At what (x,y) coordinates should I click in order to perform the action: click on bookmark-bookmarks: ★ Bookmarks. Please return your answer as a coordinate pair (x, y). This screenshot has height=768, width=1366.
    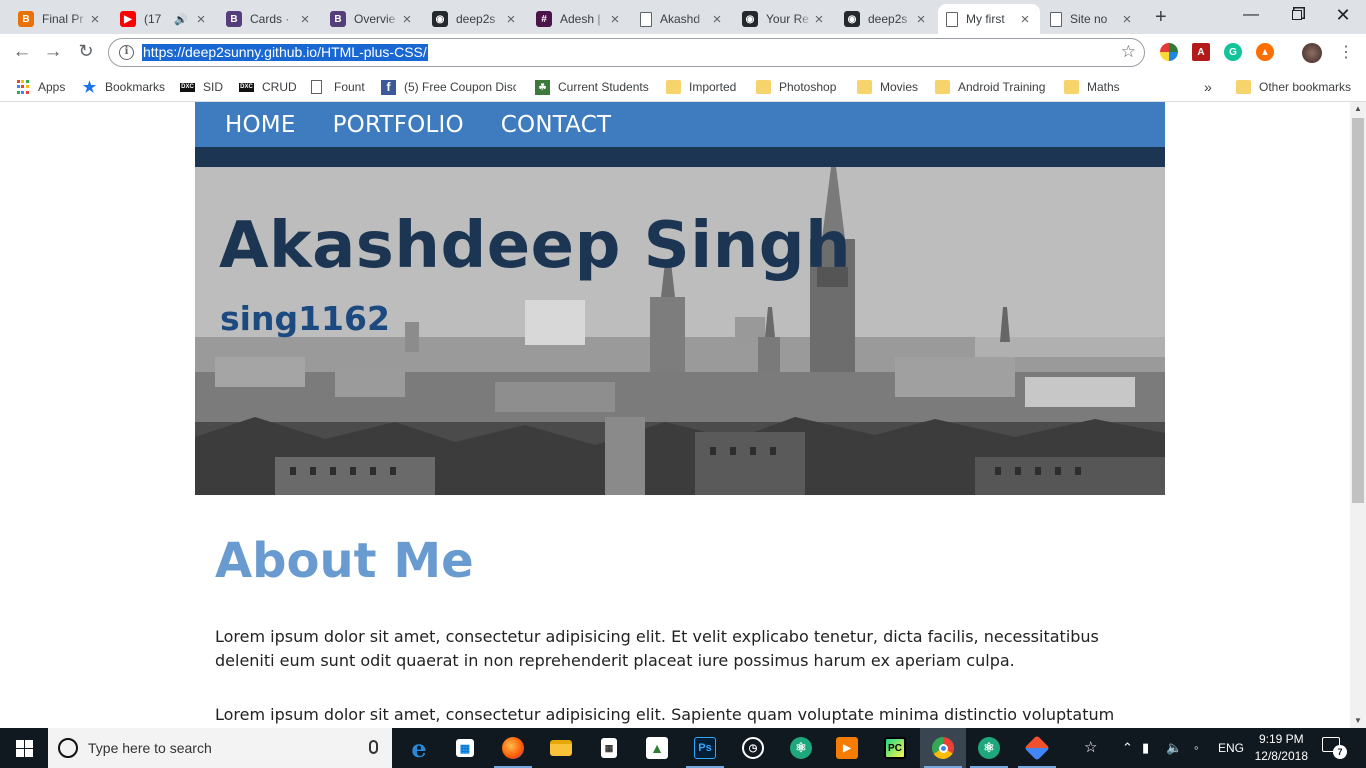
    Looking at the image, I should click on (123, 87).